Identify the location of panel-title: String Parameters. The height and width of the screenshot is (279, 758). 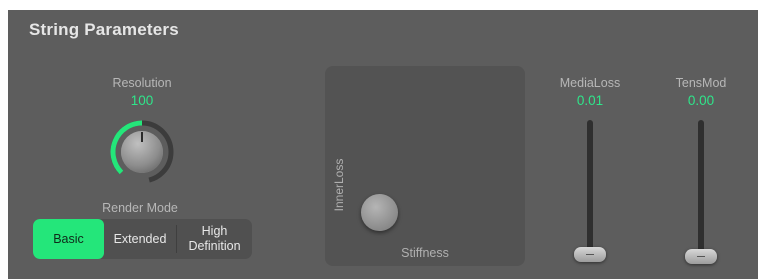
(104, 29).